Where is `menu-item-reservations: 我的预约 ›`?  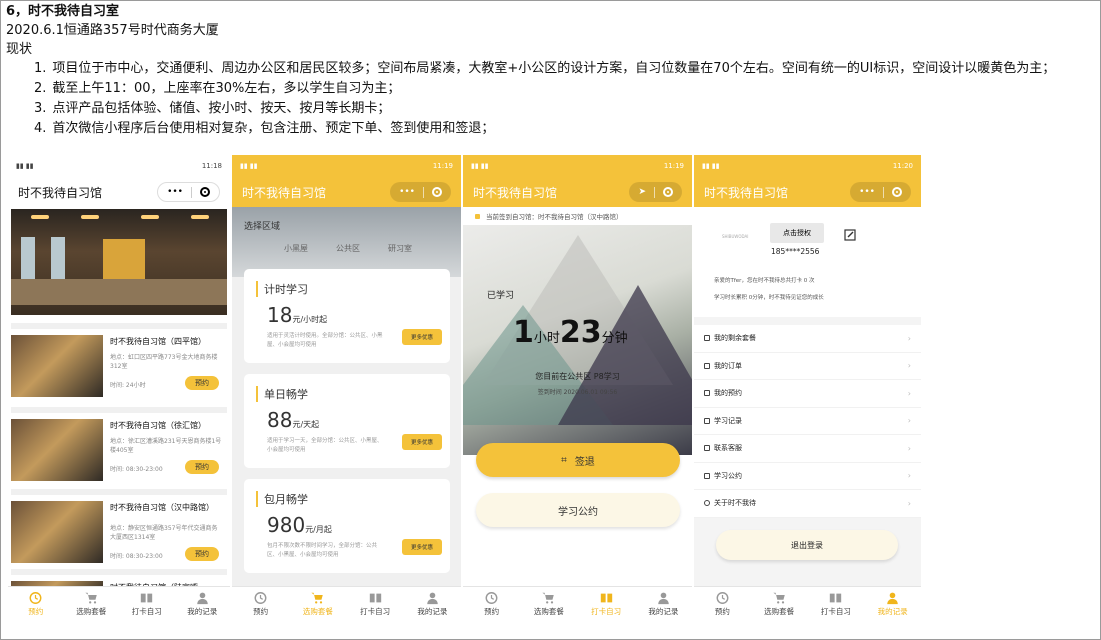 menu-item-reservations: 我的预约 › is located at coordinates (807, 394).